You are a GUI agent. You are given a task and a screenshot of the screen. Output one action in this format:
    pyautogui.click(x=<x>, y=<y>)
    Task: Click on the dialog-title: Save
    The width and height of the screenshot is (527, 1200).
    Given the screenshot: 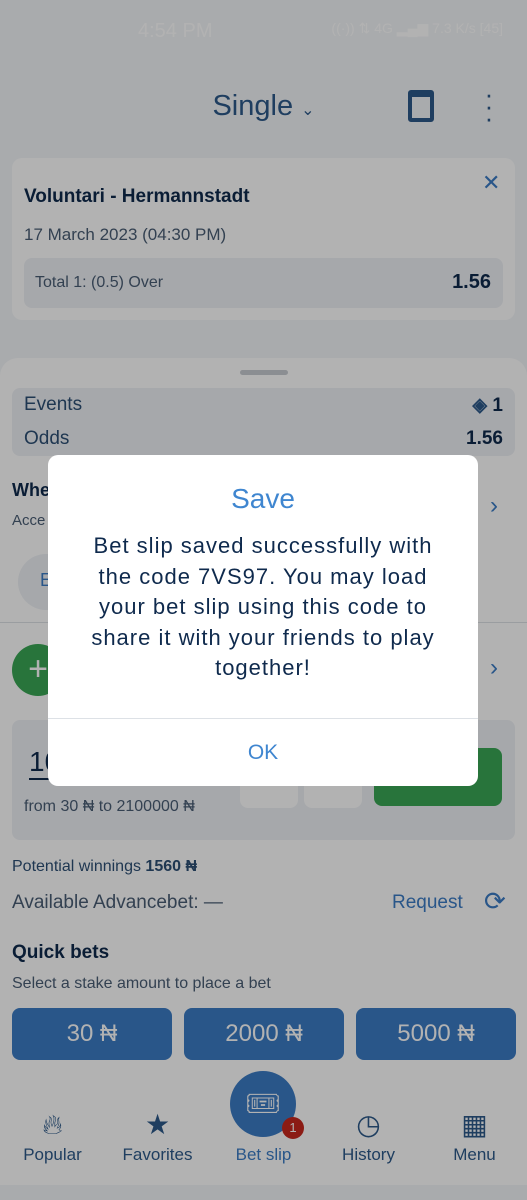 What is the action you would take?
    pyautogui.click(x=263, y=498)
    